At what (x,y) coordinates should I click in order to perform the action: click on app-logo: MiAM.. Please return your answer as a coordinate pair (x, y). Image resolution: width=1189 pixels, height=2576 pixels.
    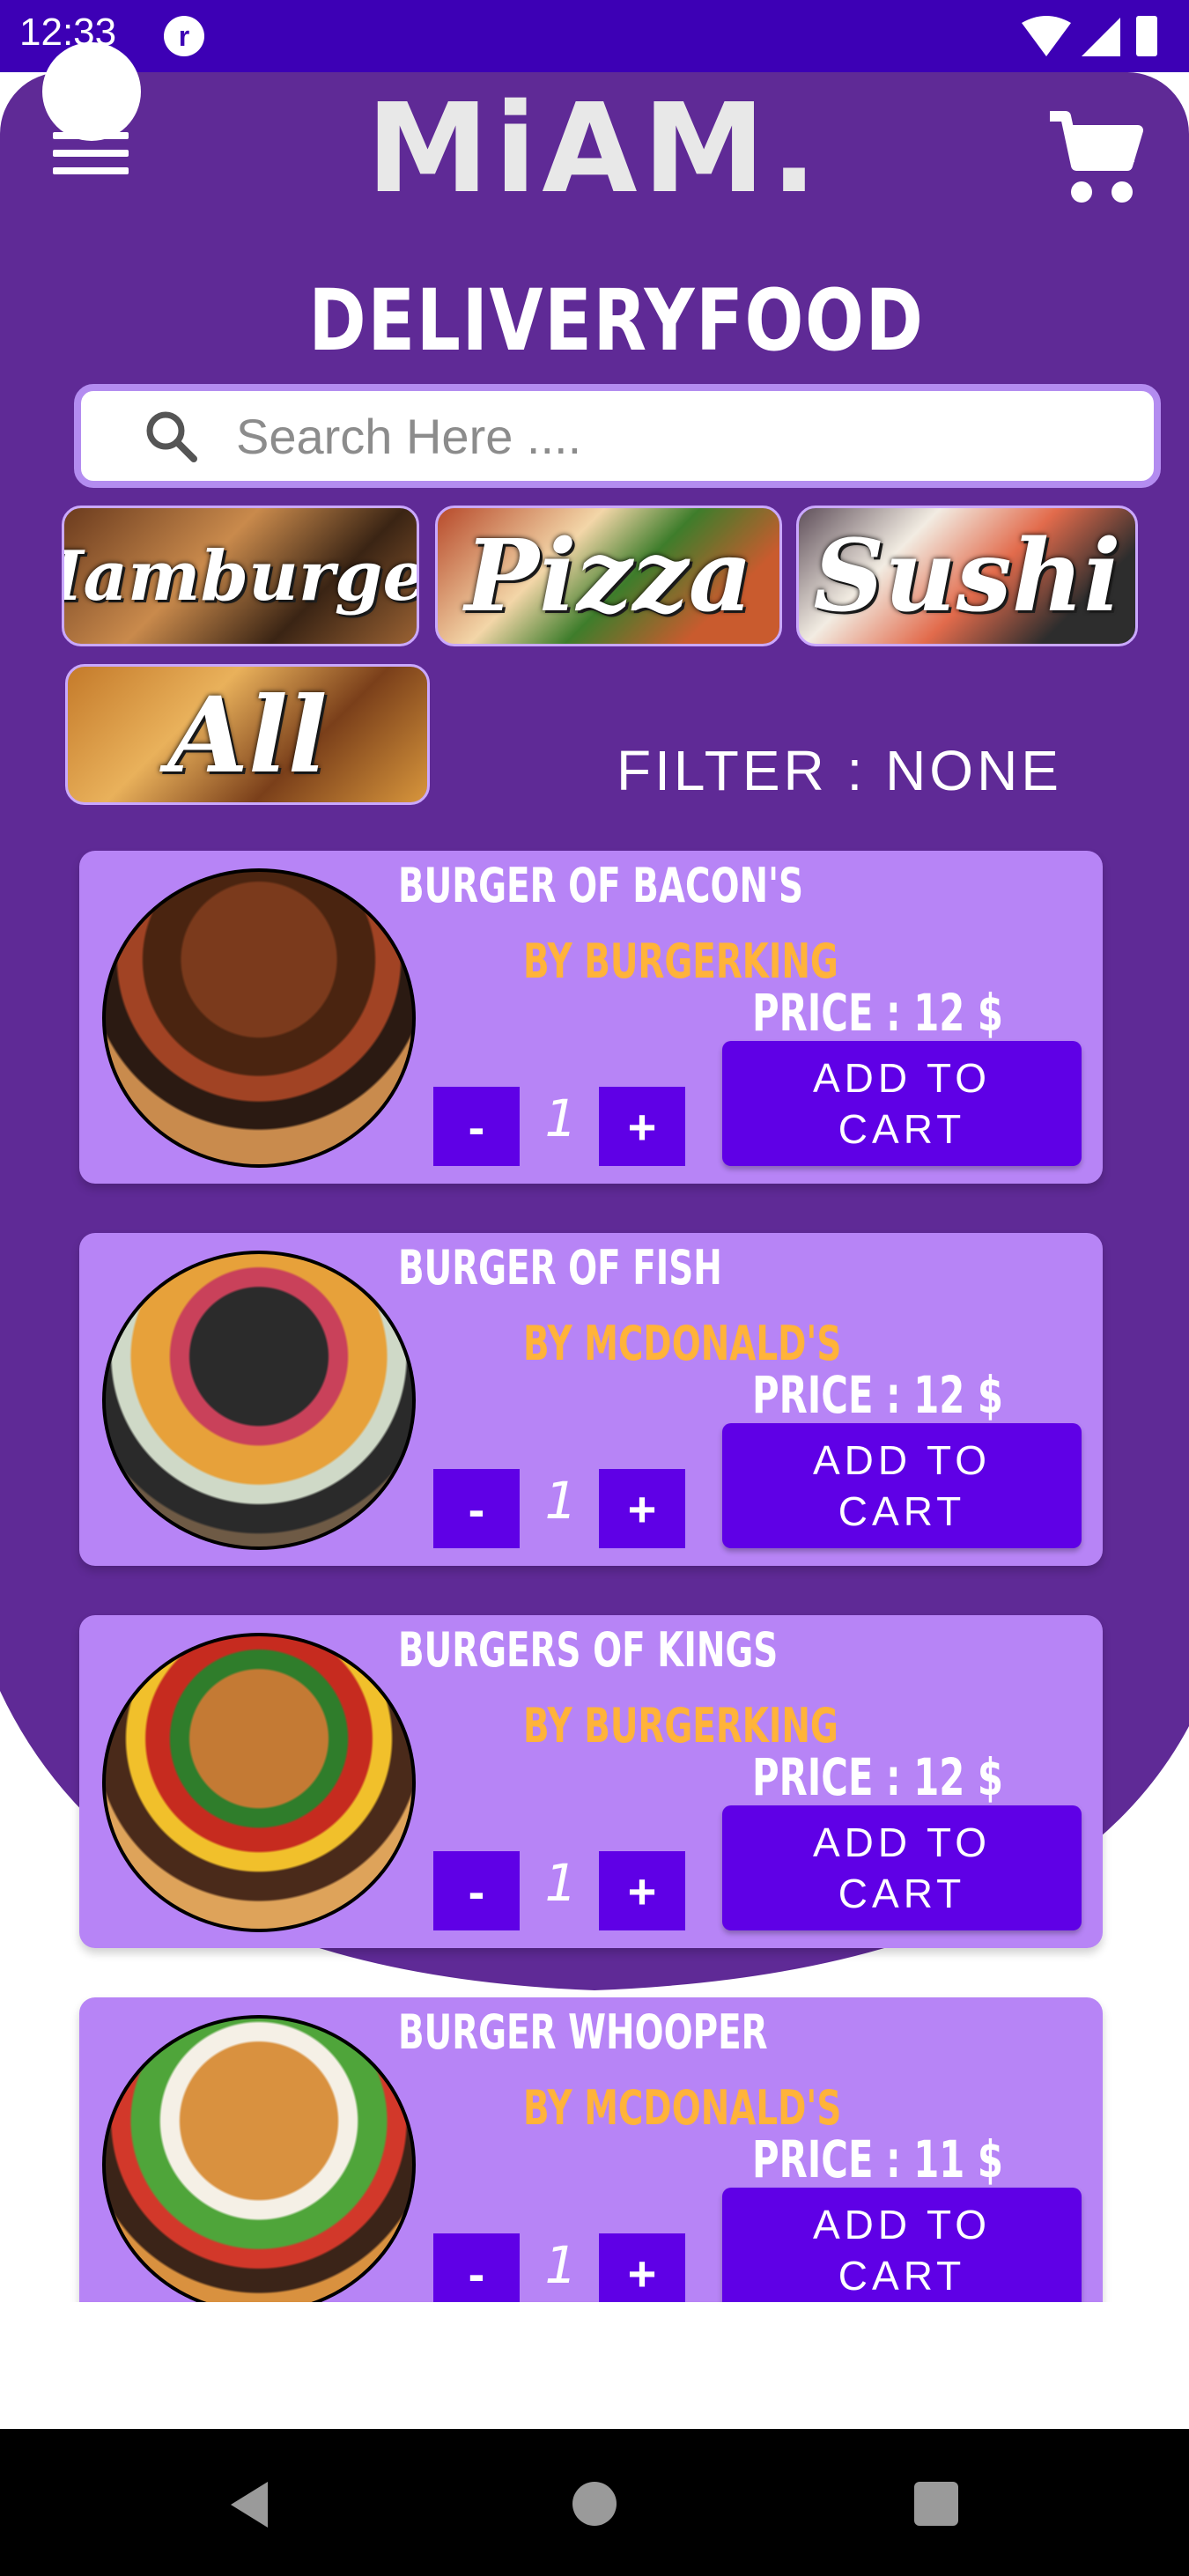
    Looking at the image, I should click on (595, 149).